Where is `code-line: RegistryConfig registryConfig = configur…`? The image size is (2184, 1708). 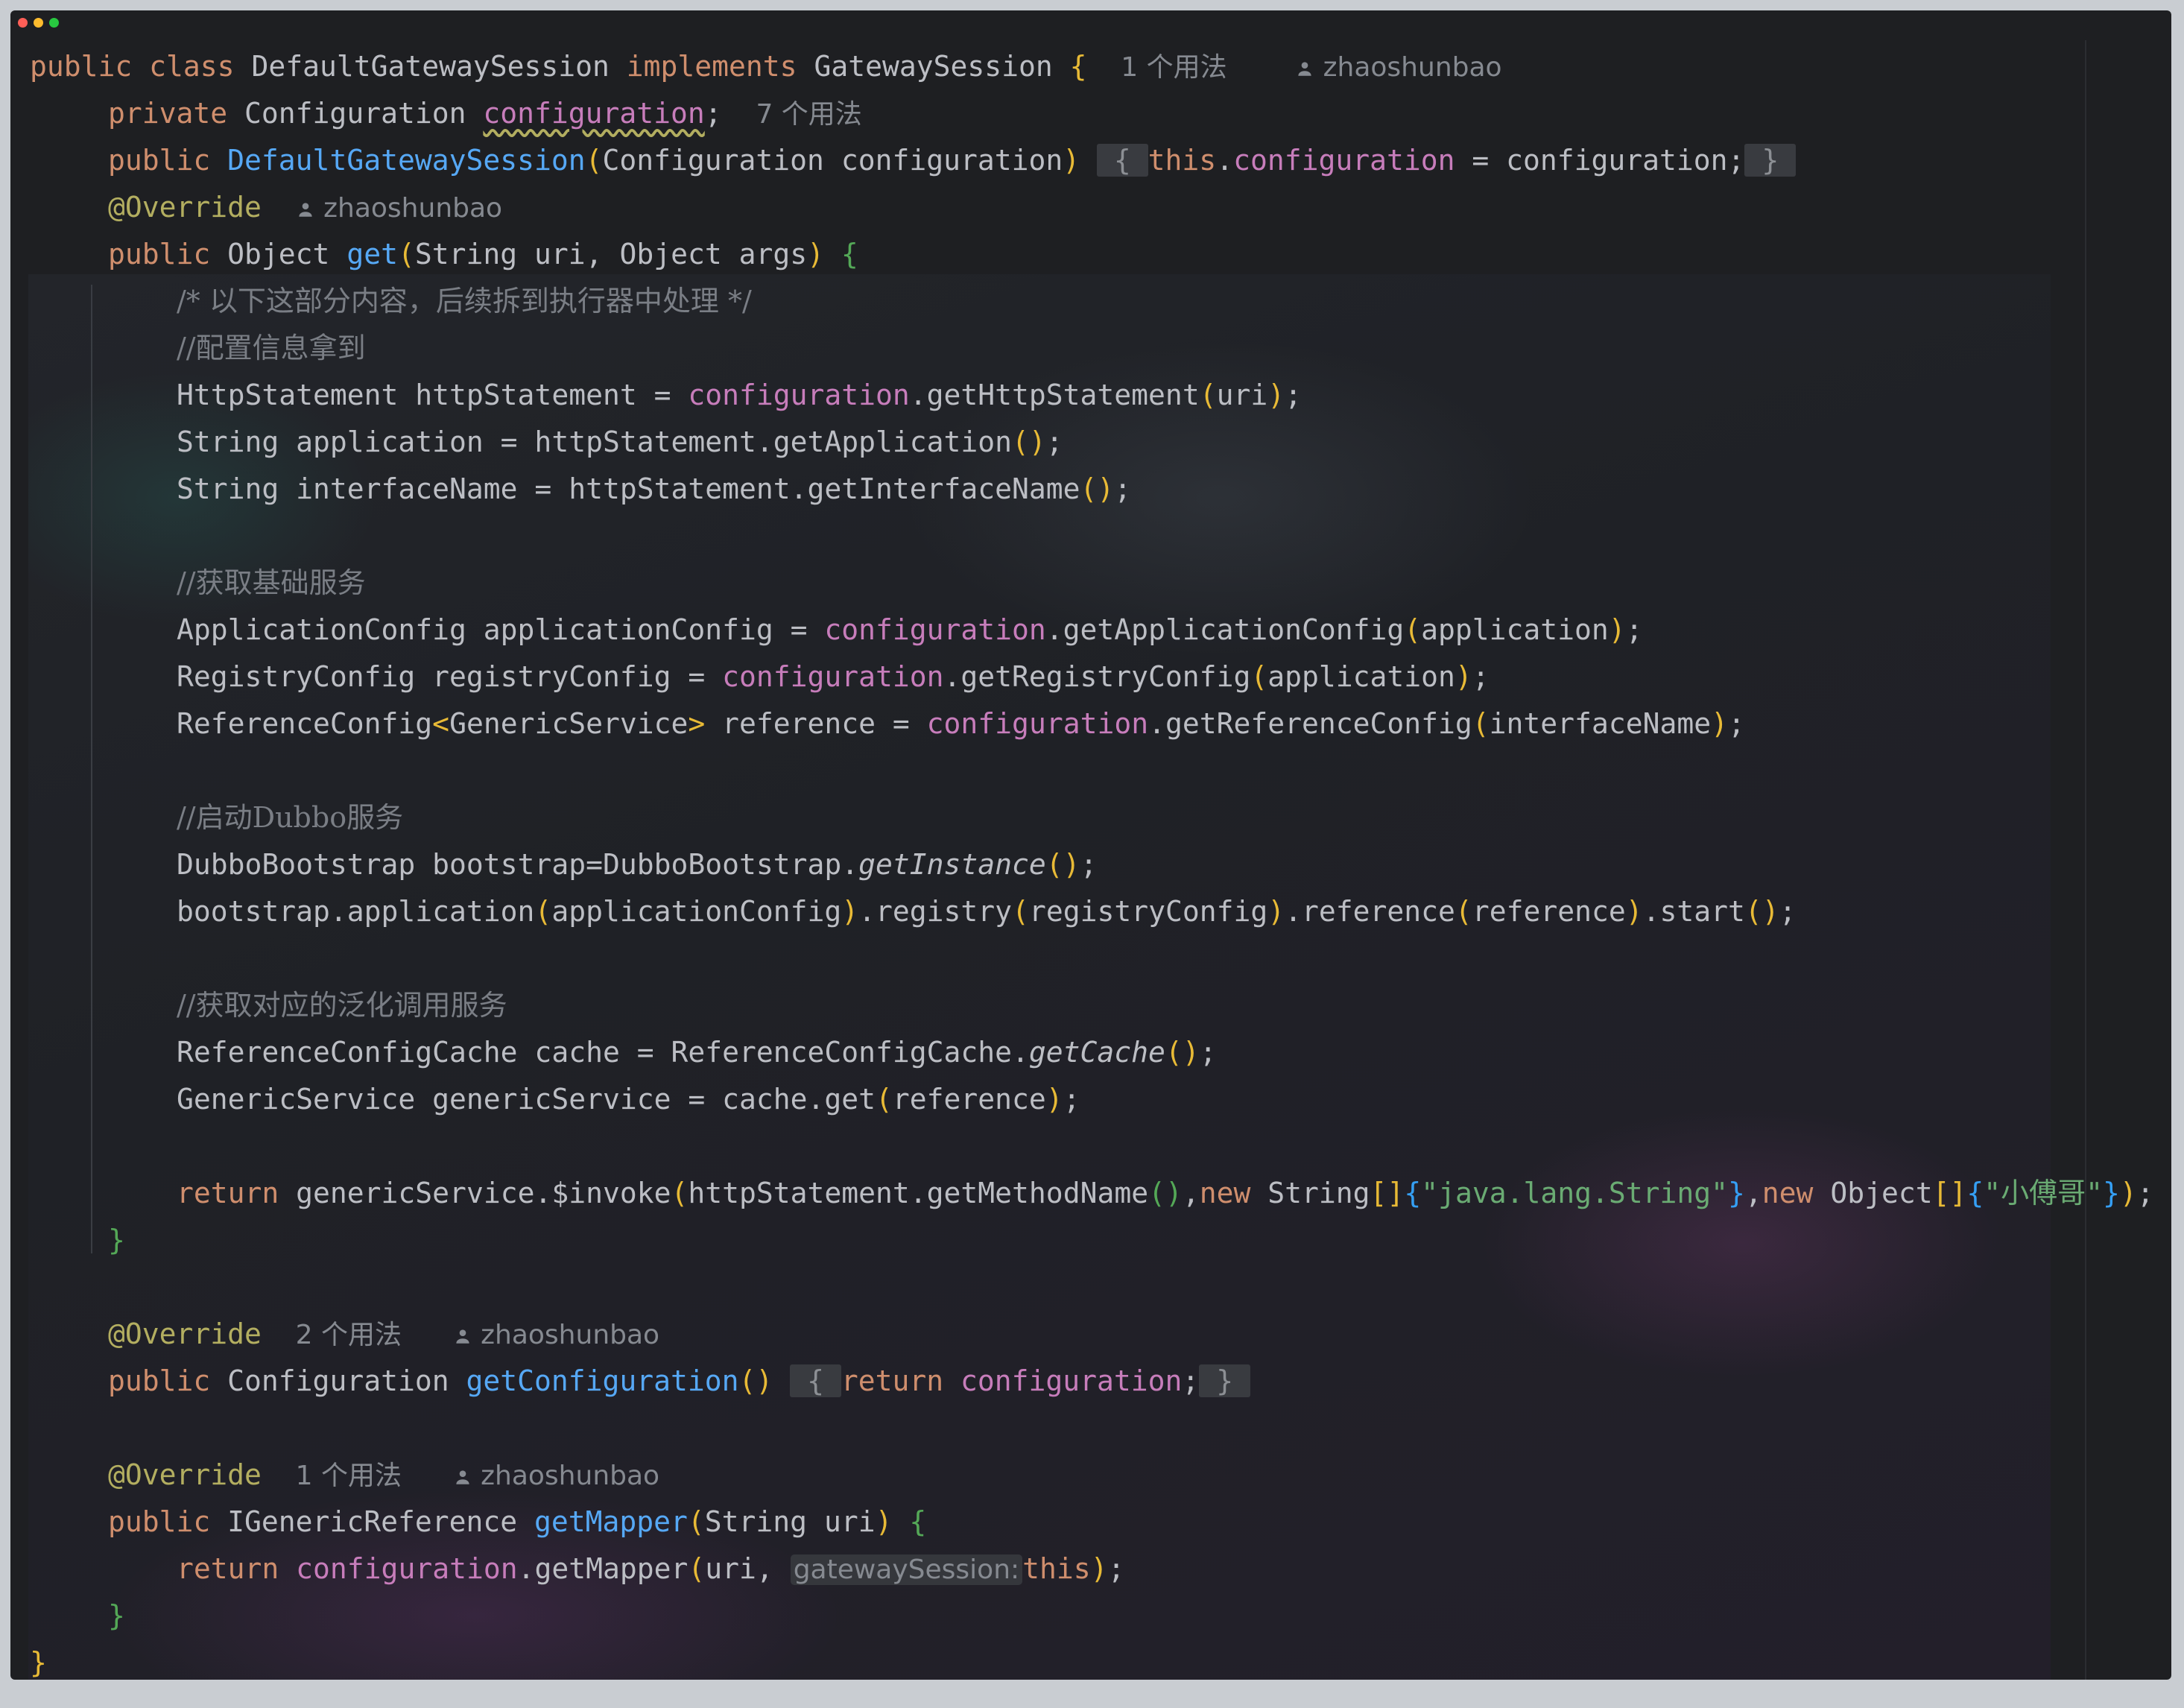 code-line: RegistryConfig registryConfig = configur… is located at coordinates (1090, 677).